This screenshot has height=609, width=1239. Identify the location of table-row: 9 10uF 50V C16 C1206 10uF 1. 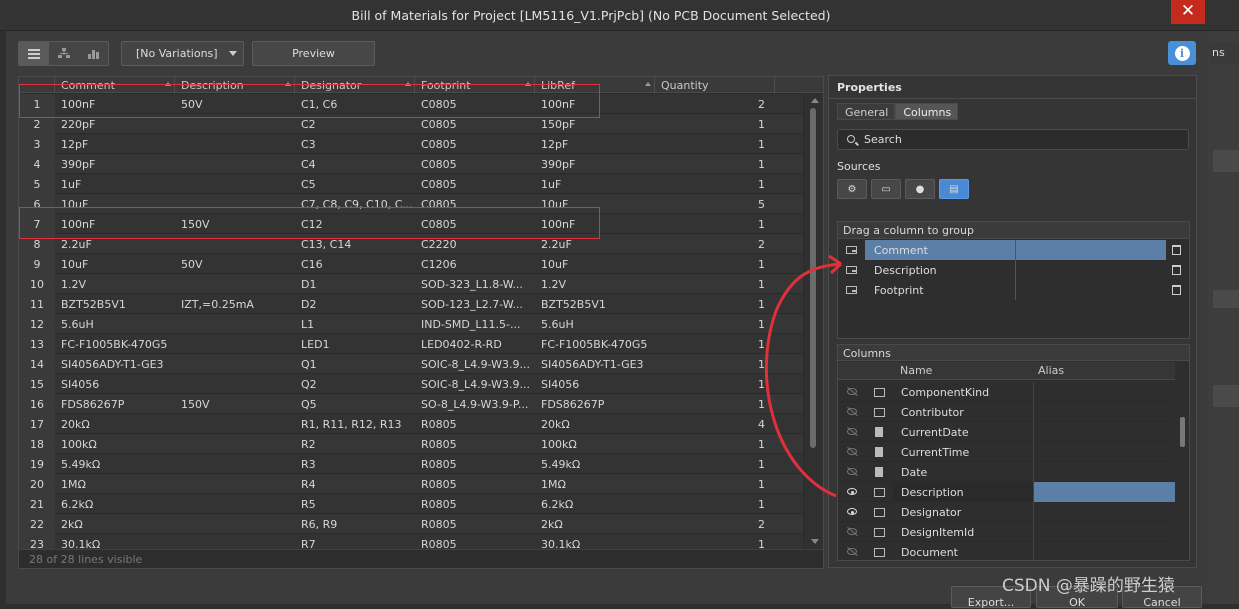
(411, 264).